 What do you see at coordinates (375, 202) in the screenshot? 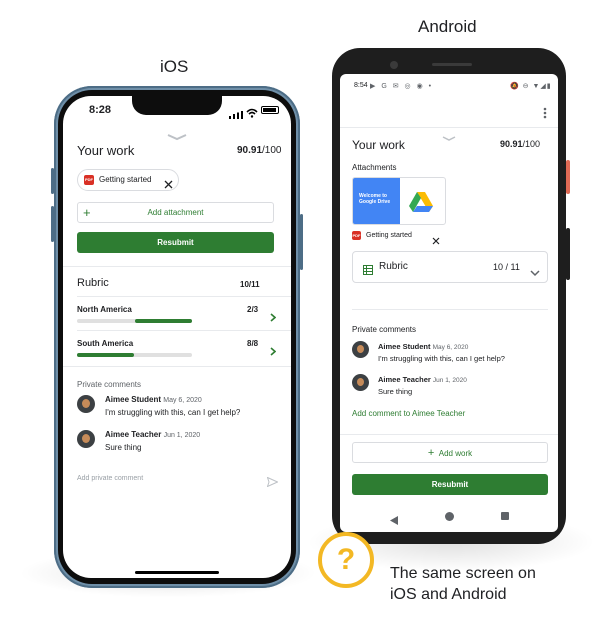
I see `thumbnail-title-line2: Google Drive` at bounding box center [375, 202].